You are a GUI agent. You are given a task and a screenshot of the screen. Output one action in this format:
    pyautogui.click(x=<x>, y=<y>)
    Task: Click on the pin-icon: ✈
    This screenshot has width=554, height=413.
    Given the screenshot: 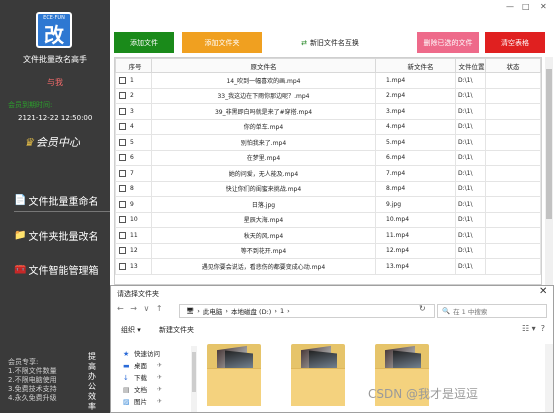 What is the action you would take?
    pyautogui.click(x=160, y=365)
    